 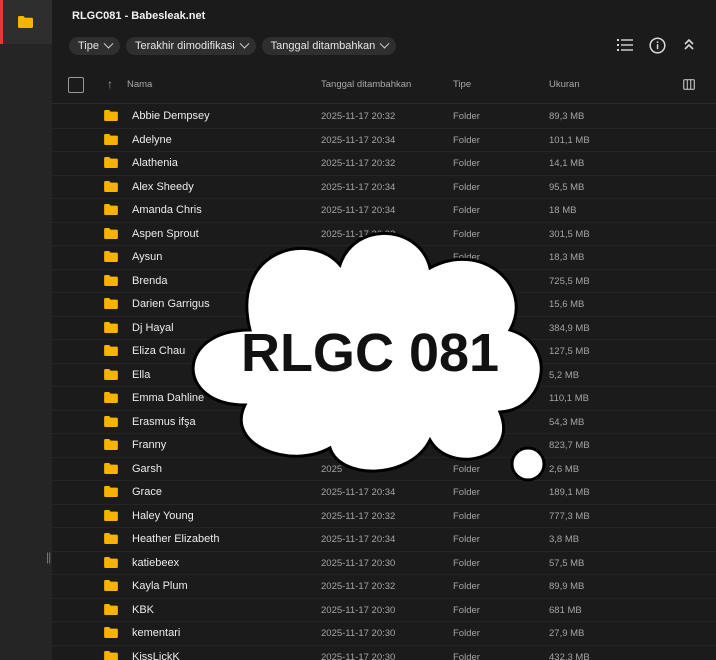 What do you see at coordinates (147, 469) in the screenshot?
I see `row-name: Garsh` at bounding box center [147, 469].